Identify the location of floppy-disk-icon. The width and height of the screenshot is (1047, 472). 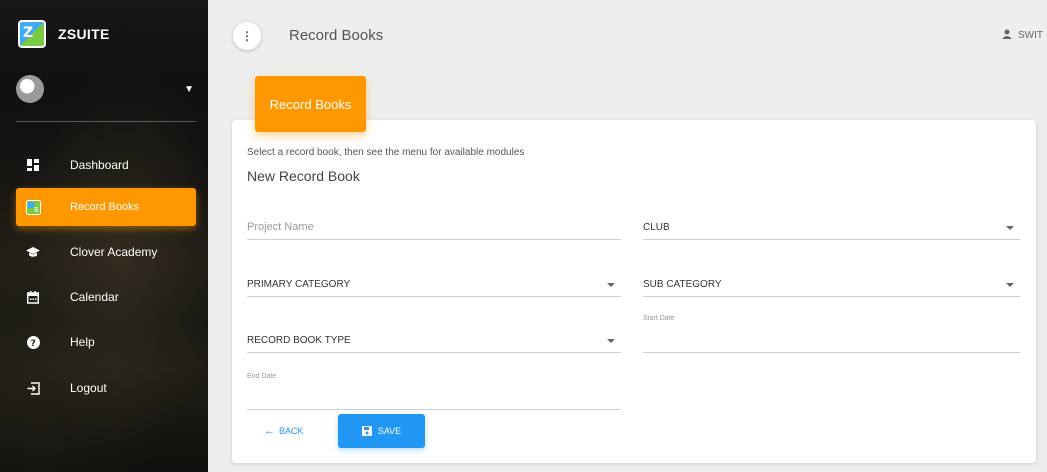
(366, 431).